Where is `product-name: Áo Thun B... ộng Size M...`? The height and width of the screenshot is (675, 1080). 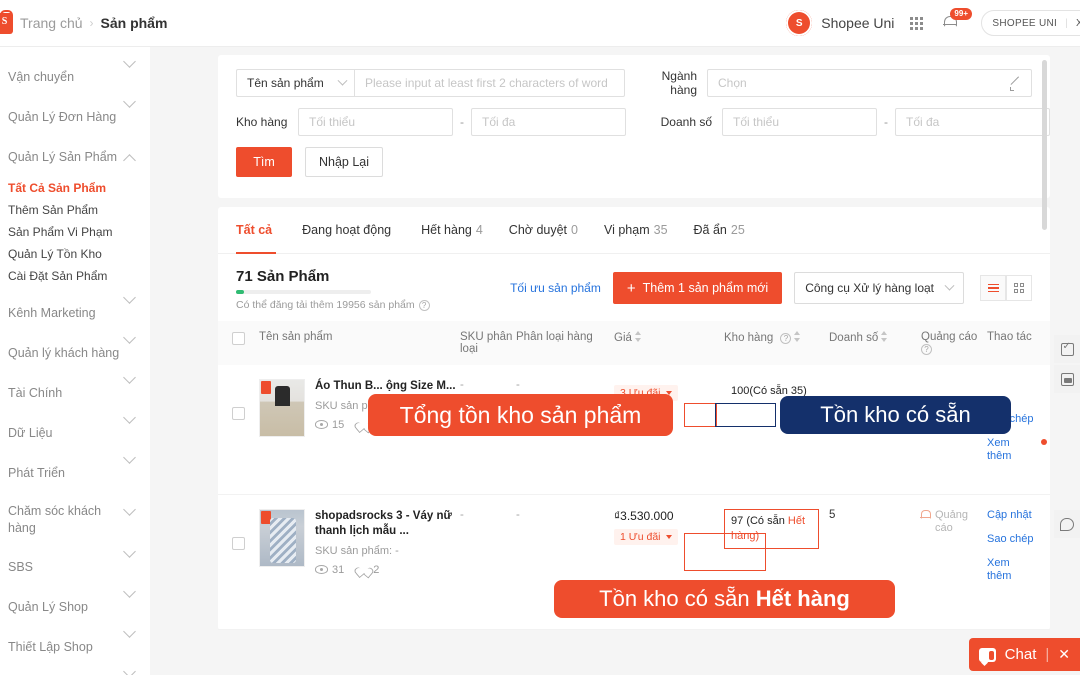
product-name: Áo Thun B... ộng Size M... is located at coordinates (391, 386).